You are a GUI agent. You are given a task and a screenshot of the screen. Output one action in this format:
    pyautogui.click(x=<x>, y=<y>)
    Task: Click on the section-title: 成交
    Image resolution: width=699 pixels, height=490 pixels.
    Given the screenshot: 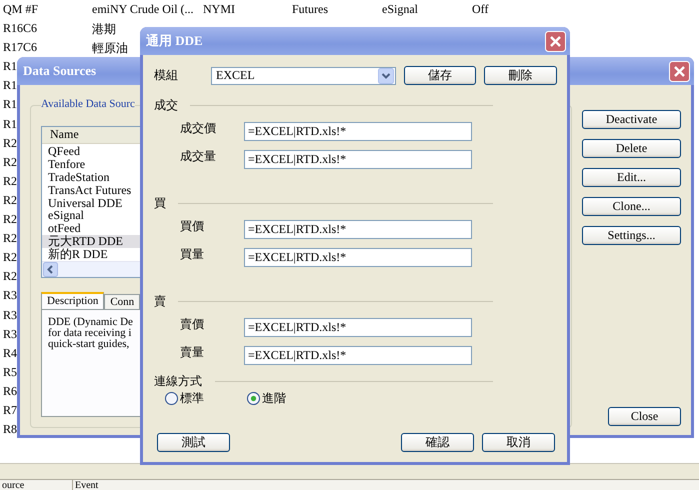 What is the action you would take?
    pyautogui.click(x=166, y=105)
    